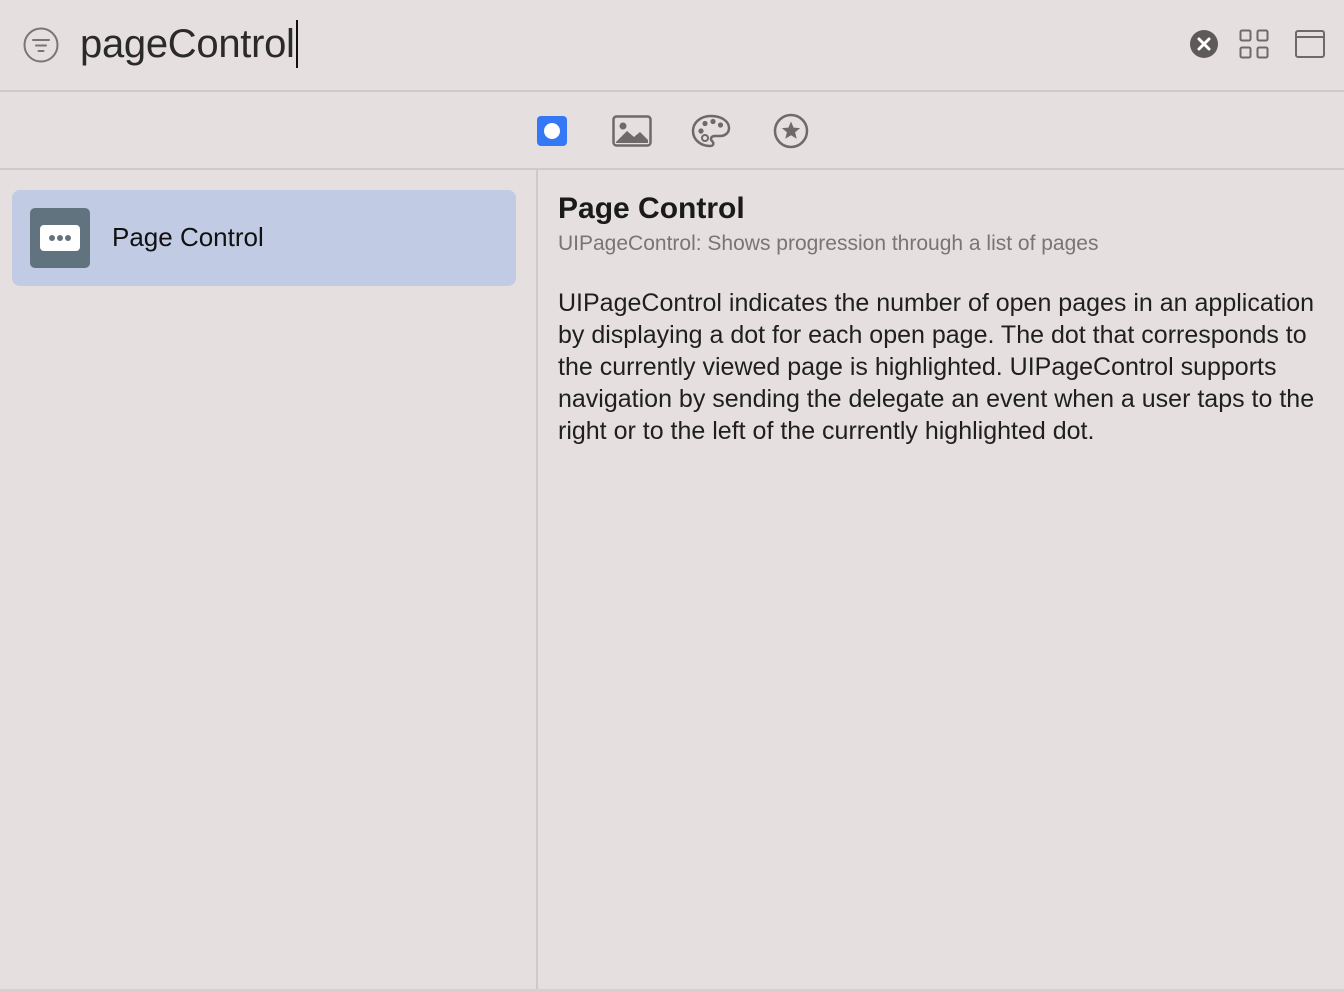 Image resolution: width=1344 pixels, height=992 pixels. I want to click on library-tabs, so click(672, 131).